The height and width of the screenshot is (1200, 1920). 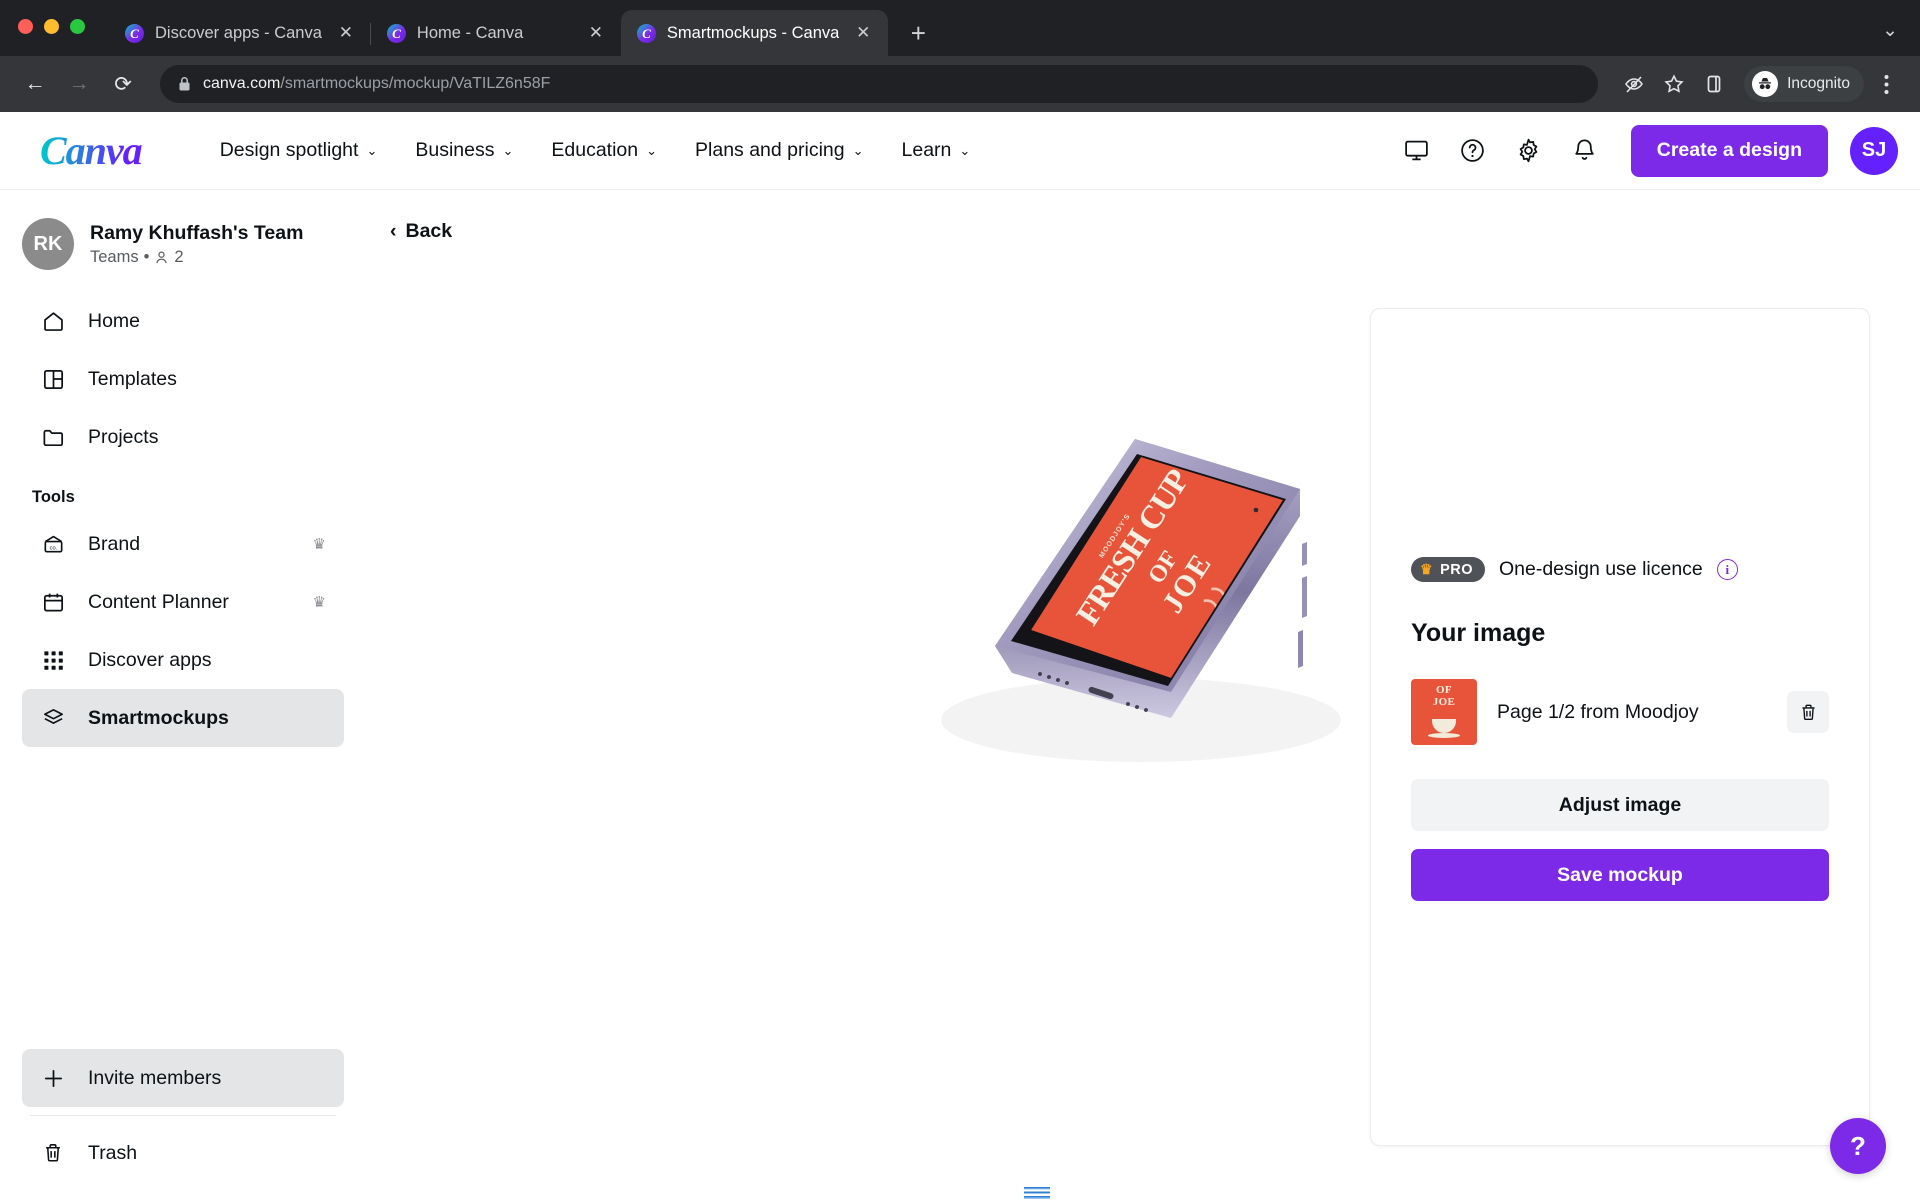 I want to click on toolbar-icons: Incognito, so click(x=1760, y=84).